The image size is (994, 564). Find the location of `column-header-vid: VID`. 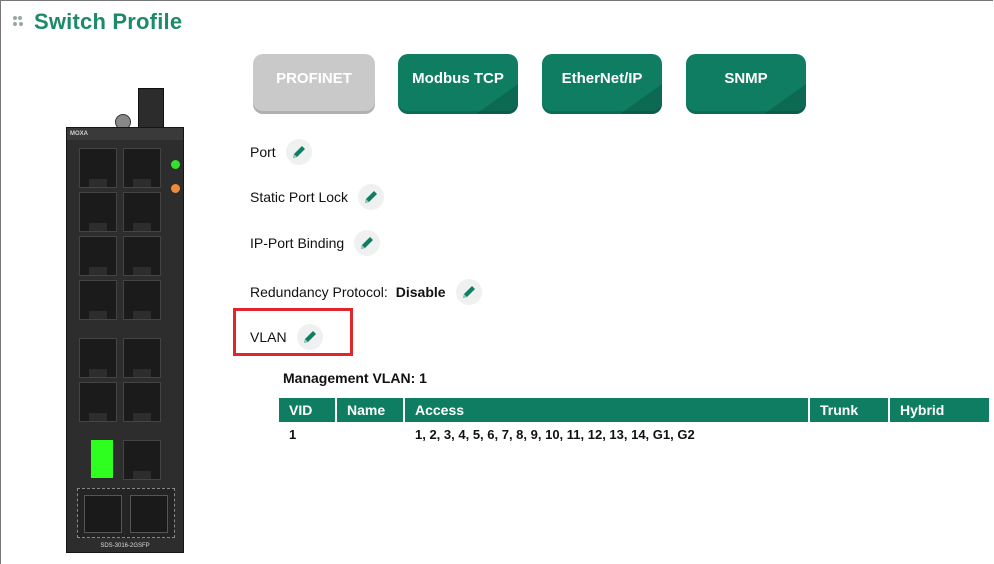

column-header-vid: VID is located at coordinates (308, 410).